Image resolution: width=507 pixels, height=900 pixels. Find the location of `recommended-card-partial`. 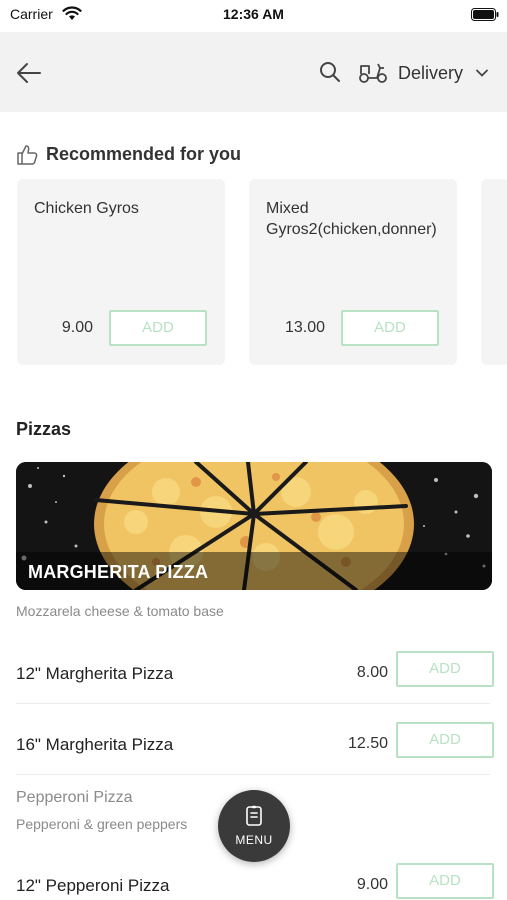

recommended-card-partial is located at coordinates (494, 272).